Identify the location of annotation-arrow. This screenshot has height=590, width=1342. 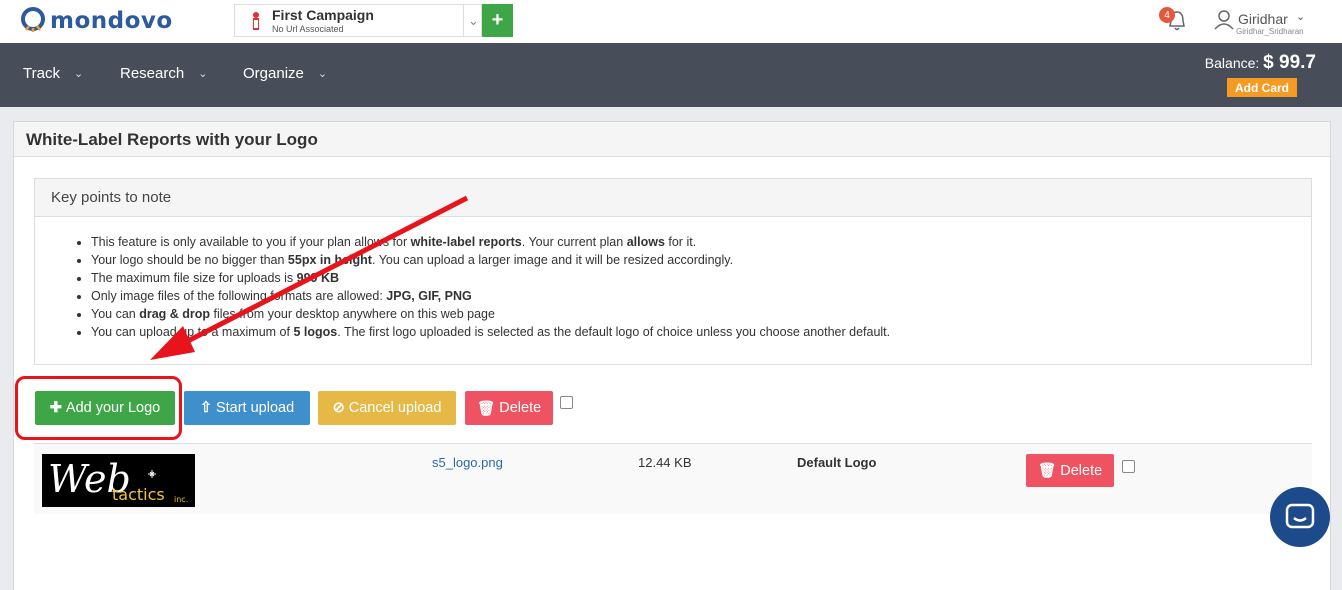
(309, 277).